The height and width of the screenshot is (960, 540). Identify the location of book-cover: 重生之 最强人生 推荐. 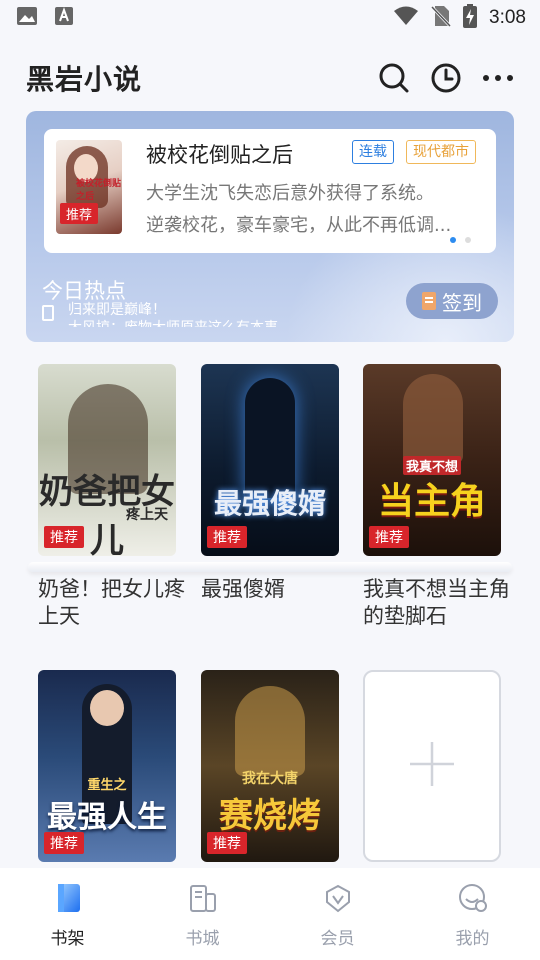
(107, 766).